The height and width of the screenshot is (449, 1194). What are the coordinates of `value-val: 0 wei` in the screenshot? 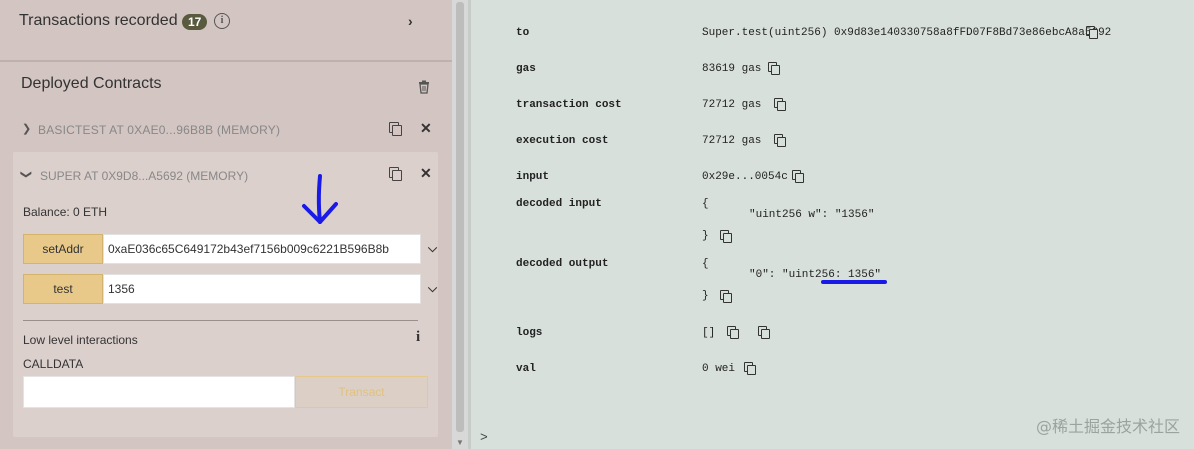 It's located at (719, 369).